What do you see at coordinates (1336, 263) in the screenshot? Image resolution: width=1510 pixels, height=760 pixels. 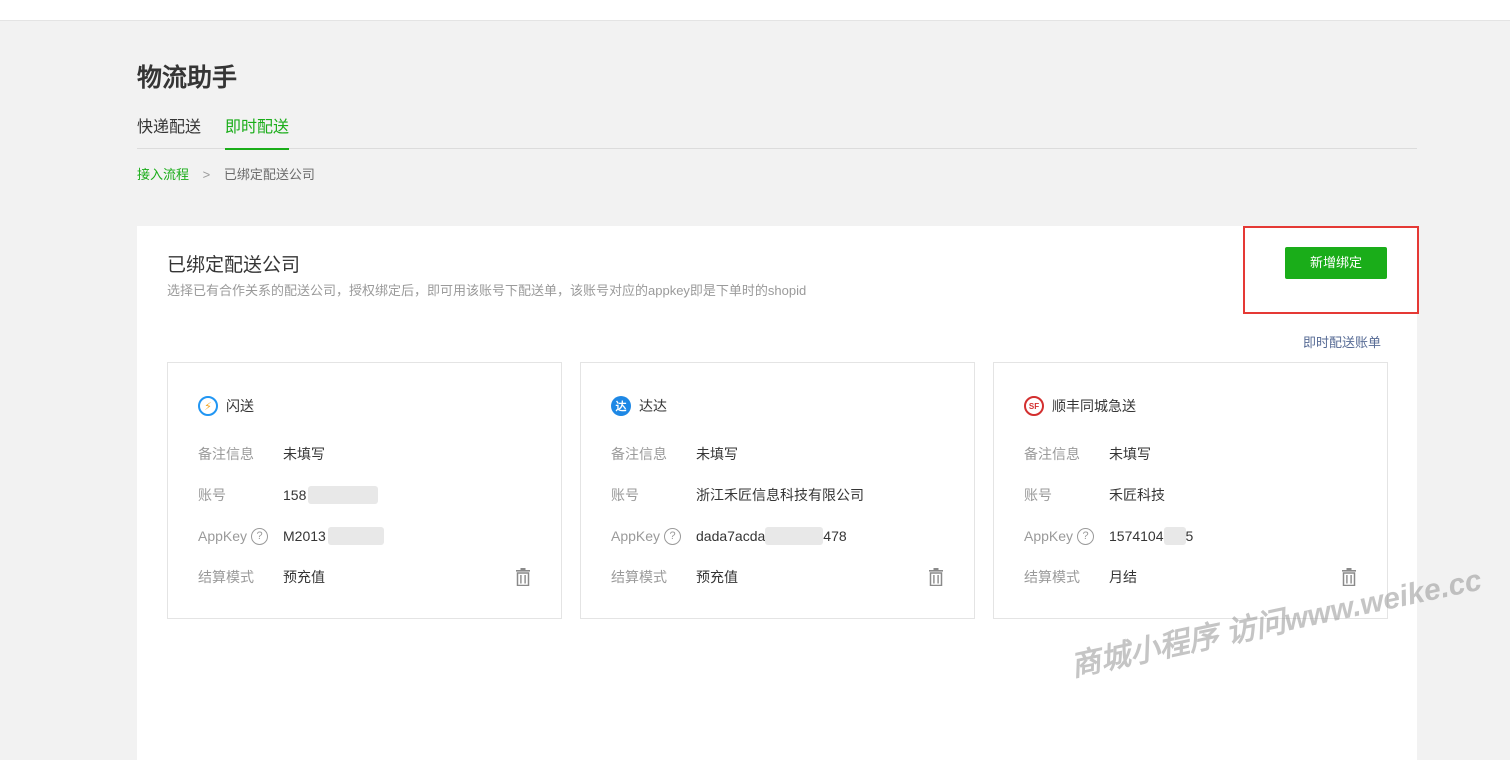 I see `add-binding-button: 新增绑定` at bounding box center [1336, 263].